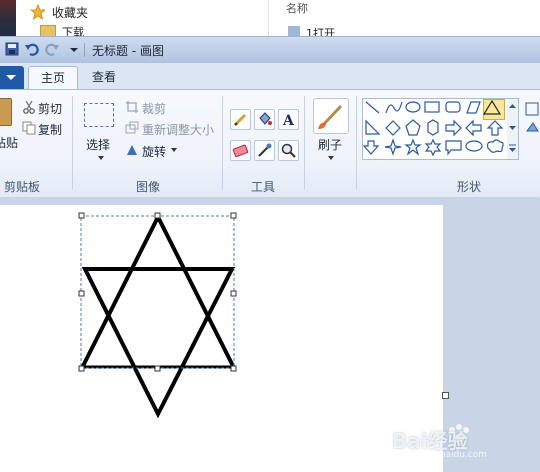 The image size is (540, 472). I want to click on selection-rectangle, so click(157, 292).